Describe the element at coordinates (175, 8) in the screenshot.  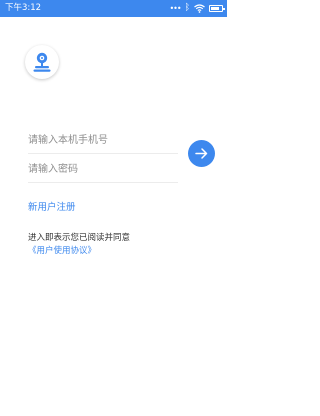
I see `more-dots-icon: •••` at that location.